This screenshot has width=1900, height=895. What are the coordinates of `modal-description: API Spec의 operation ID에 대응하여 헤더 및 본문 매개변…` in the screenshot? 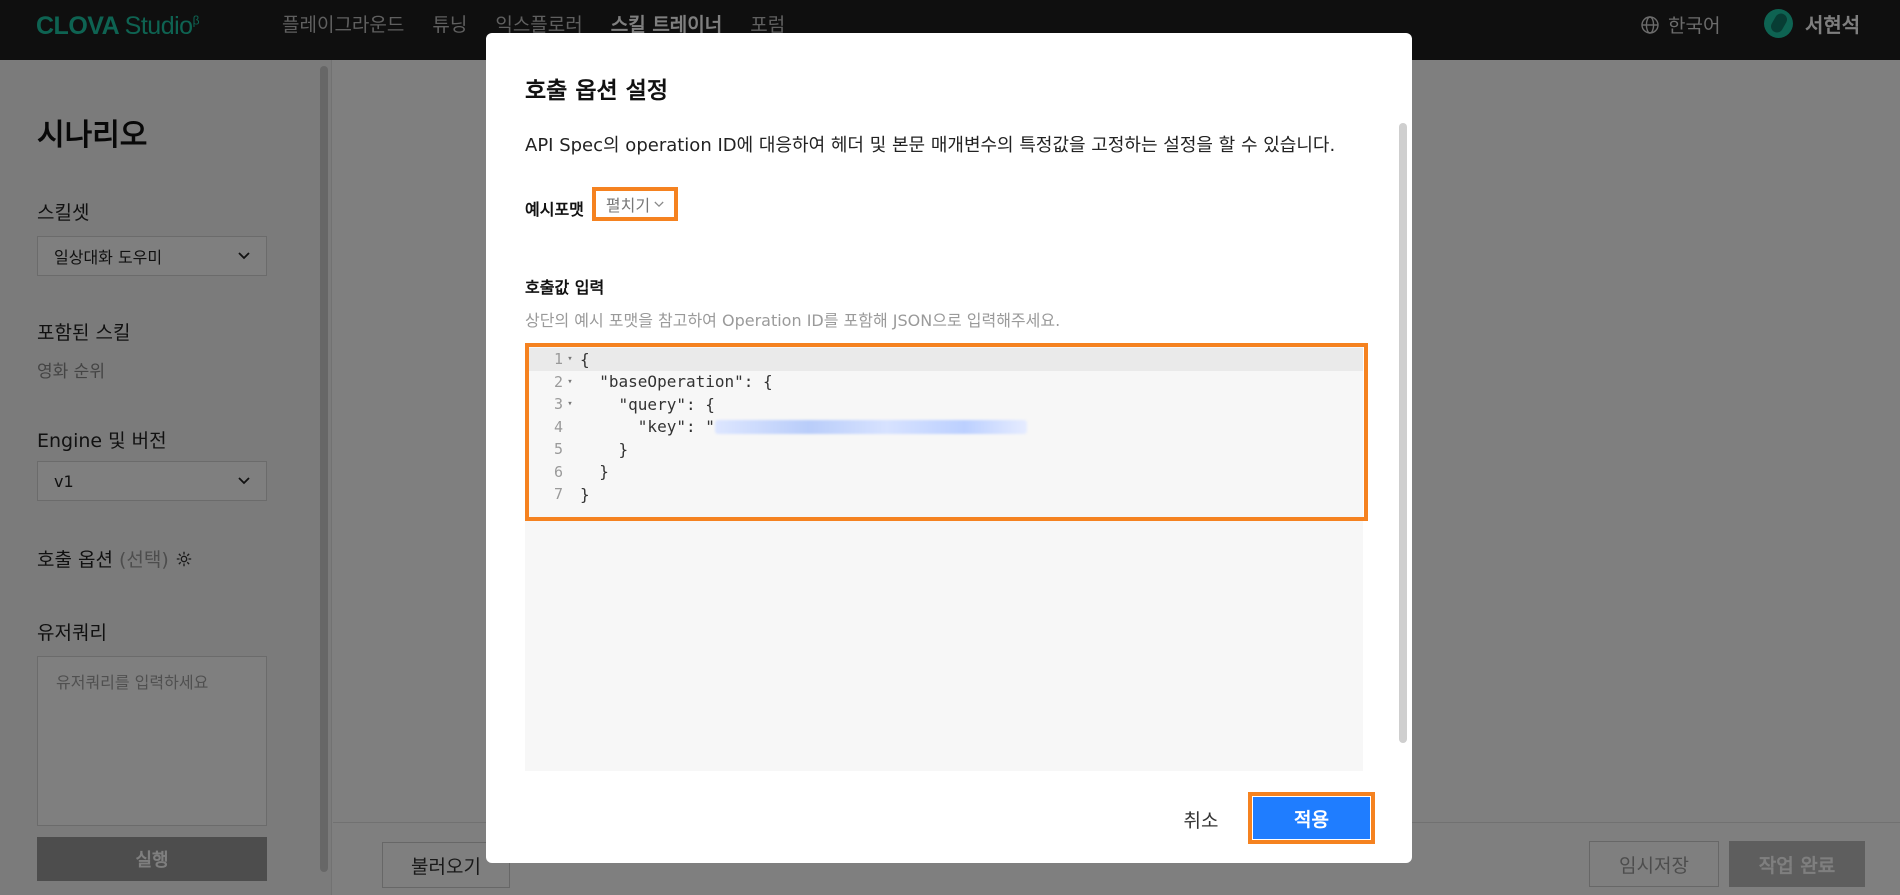 It's located at (930, 145).